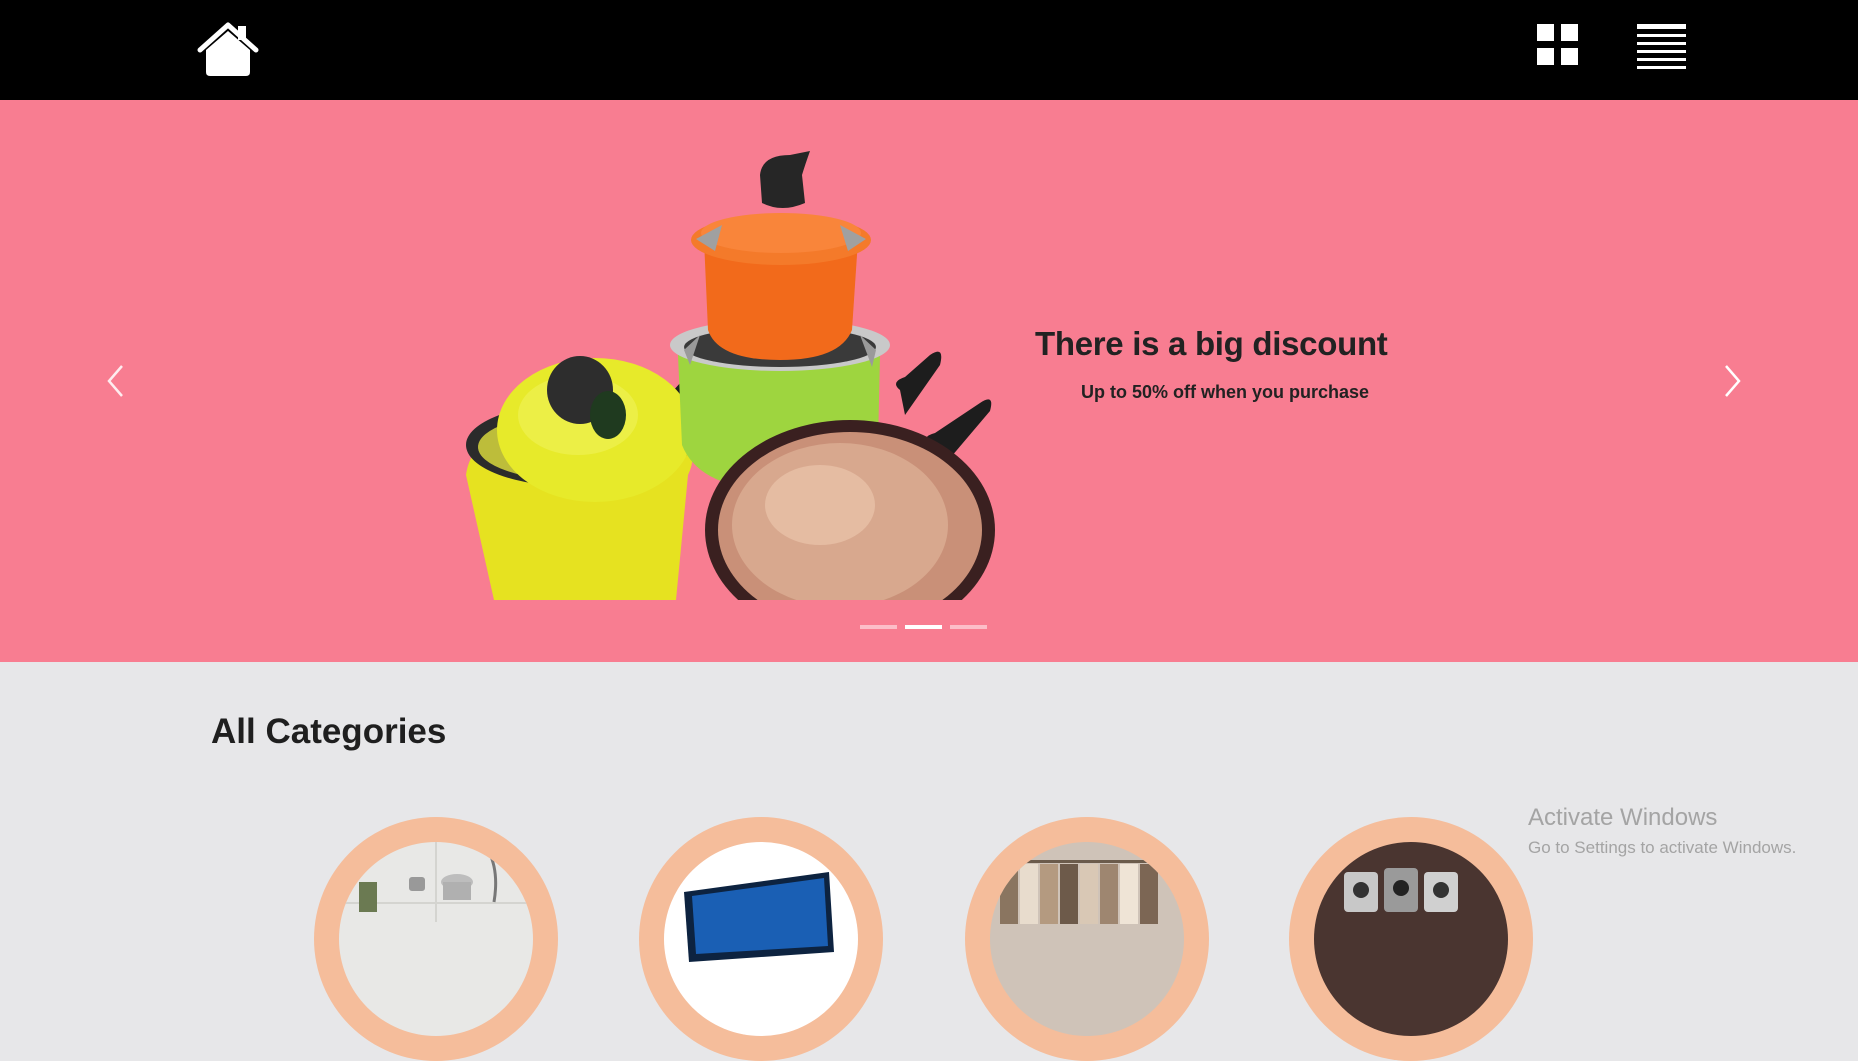 The height and width of the screenshot is (1061, 1858). What do you see at coordinates (1225, 392) in the screenshot?
I see `hero-subtitle: Up to 50% off when you purchase` at bounding box center [1225, 392].